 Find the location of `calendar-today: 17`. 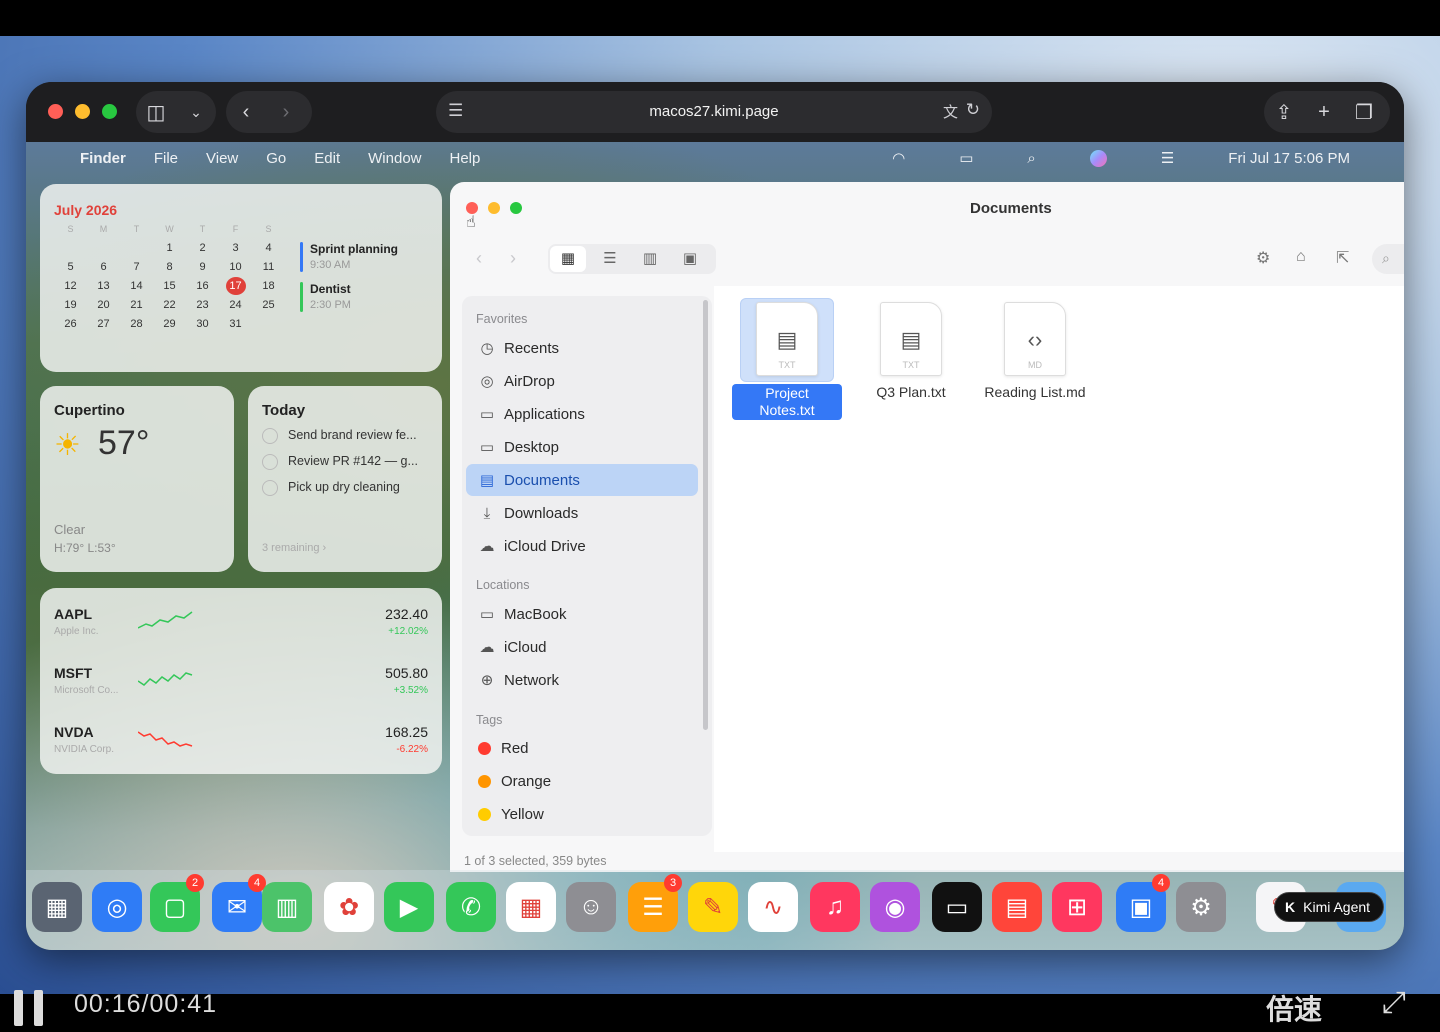

calendar-today: 17 is located at coordinates (235, 286).